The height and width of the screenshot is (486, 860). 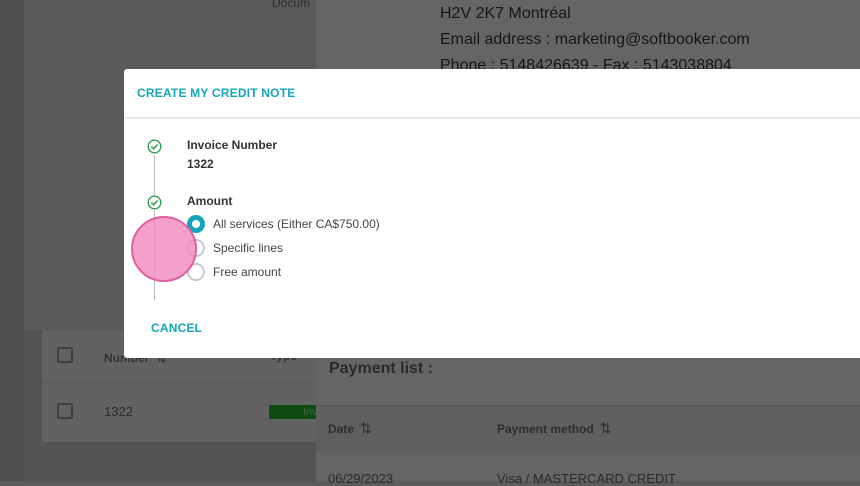 I want to click on status-badge: Inv, so click(x=292, y=412).